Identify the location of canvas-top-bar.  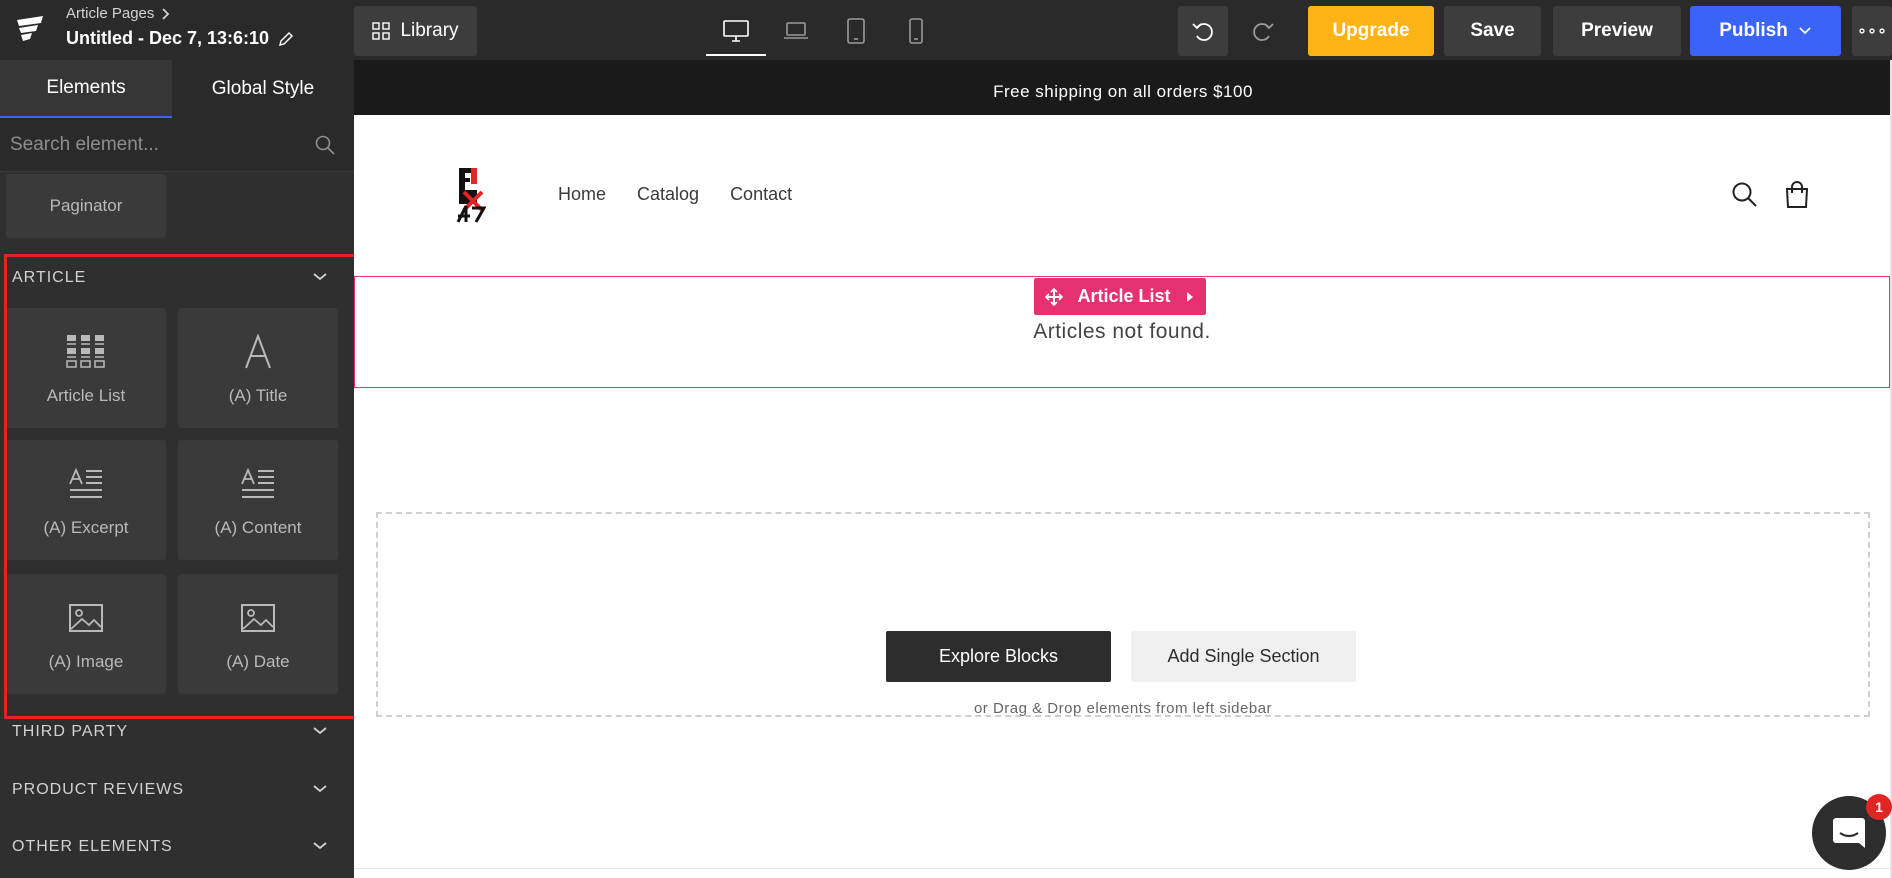
(1123, 64).